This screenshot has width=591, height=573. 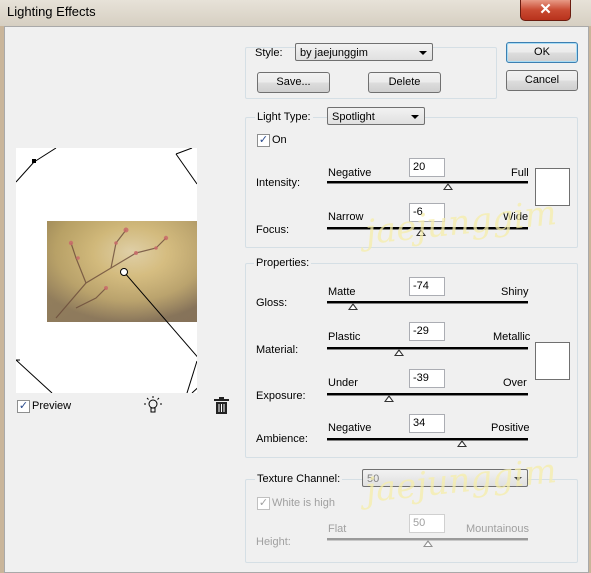 I want to click on intensity-label: Intensity:, so click(x=278, y=183).